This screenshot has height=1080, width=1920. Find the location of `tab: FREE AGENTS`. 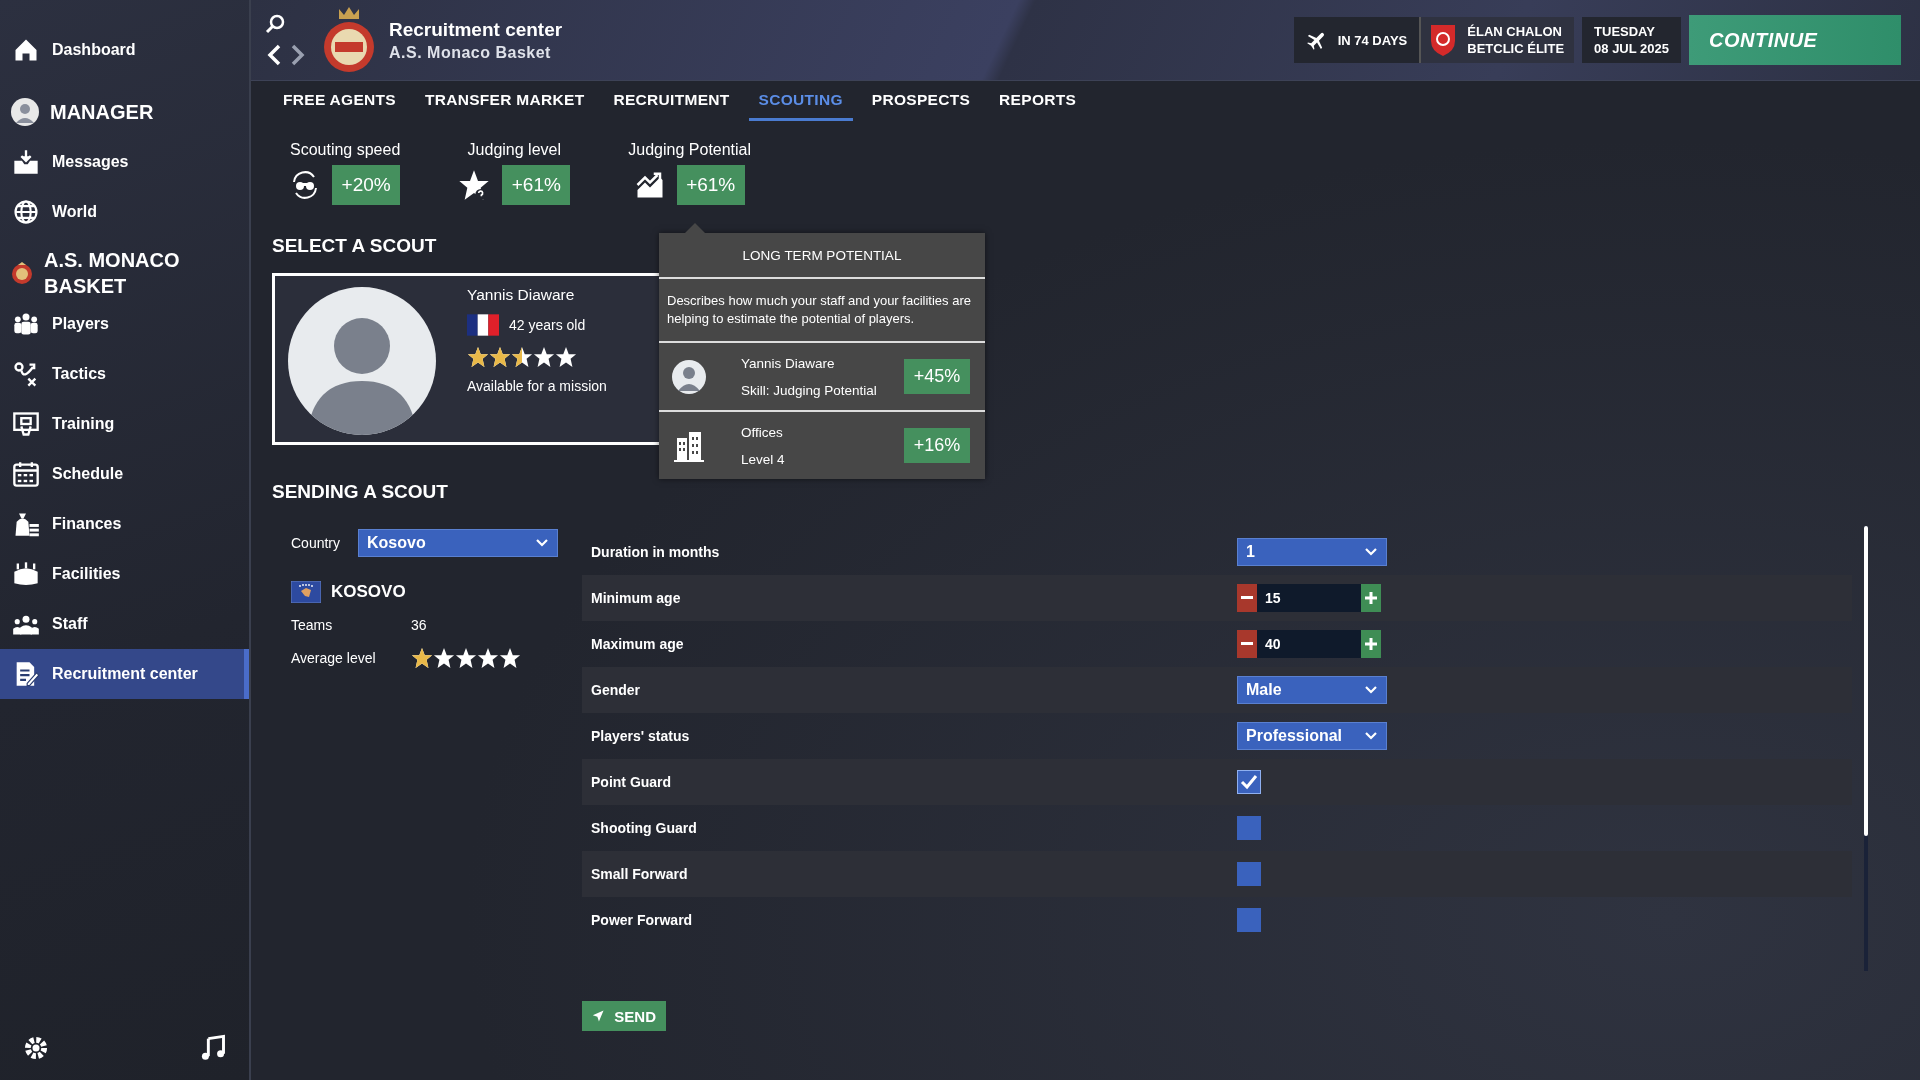

tab: FREE AGENTS is located at coordinates (339, 101).